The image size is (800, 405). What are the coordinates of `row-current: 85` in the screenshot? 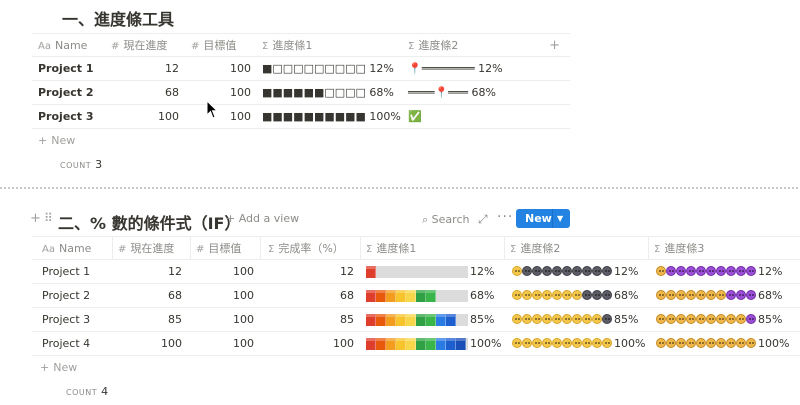 It's located at (175, 319).